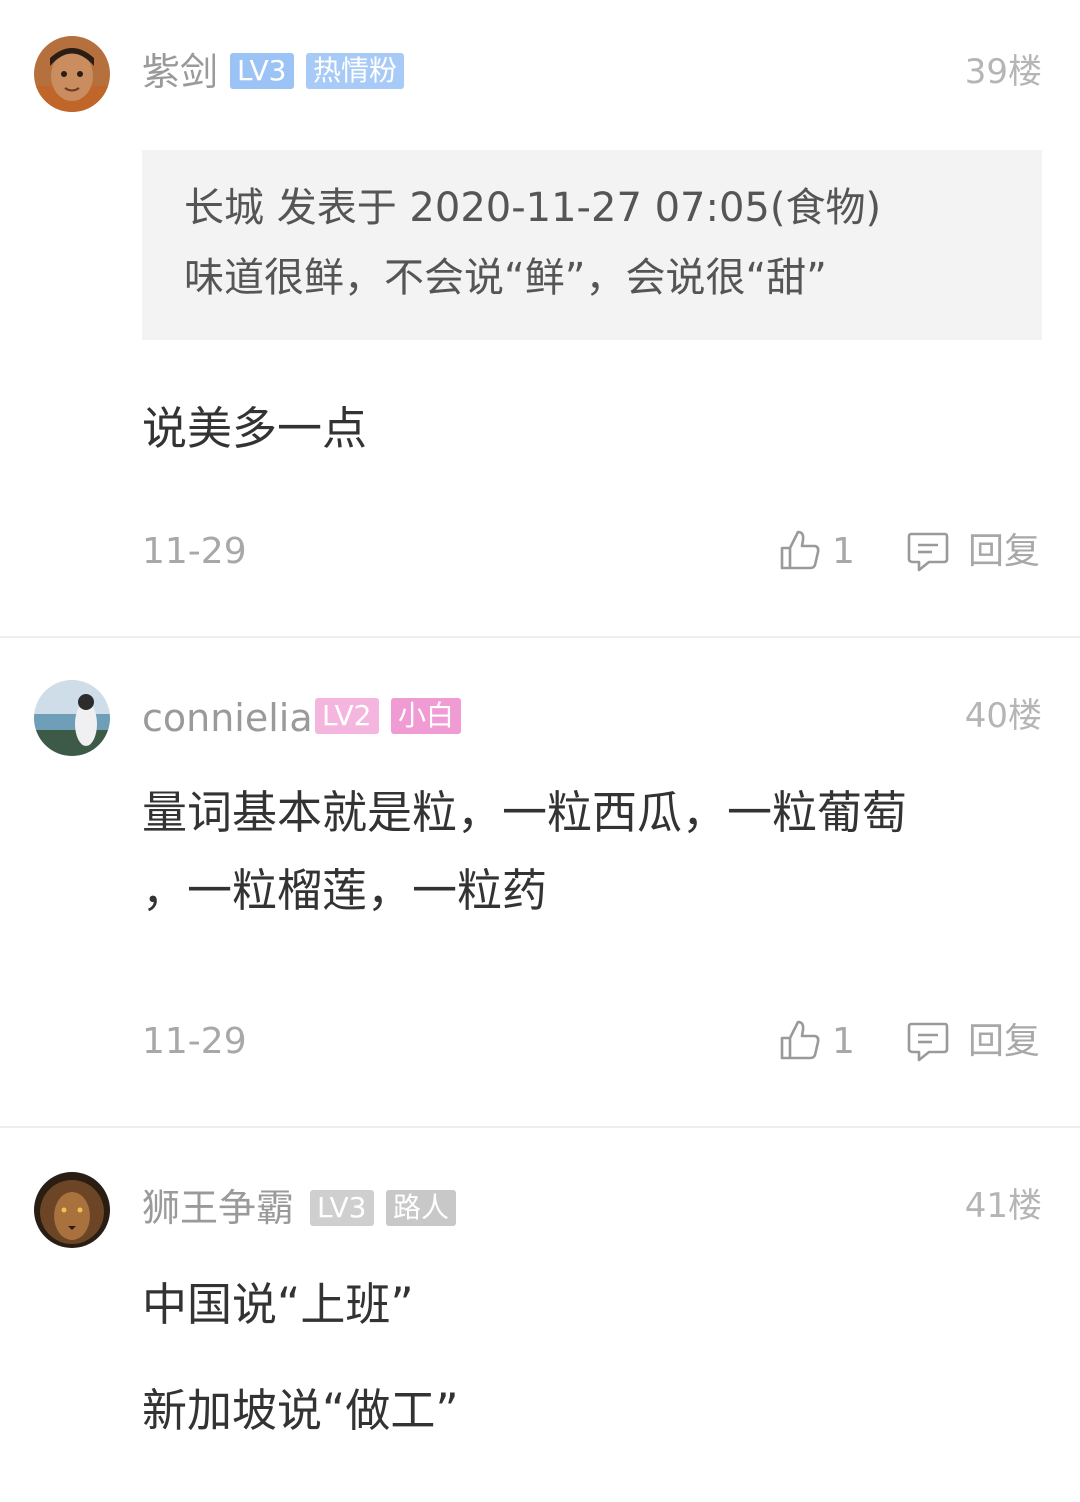 This screenshot has height=1502, width=1080. Describe the element at coordinates (227, 718) in the screenshot. I see `username: connielia` at that location.